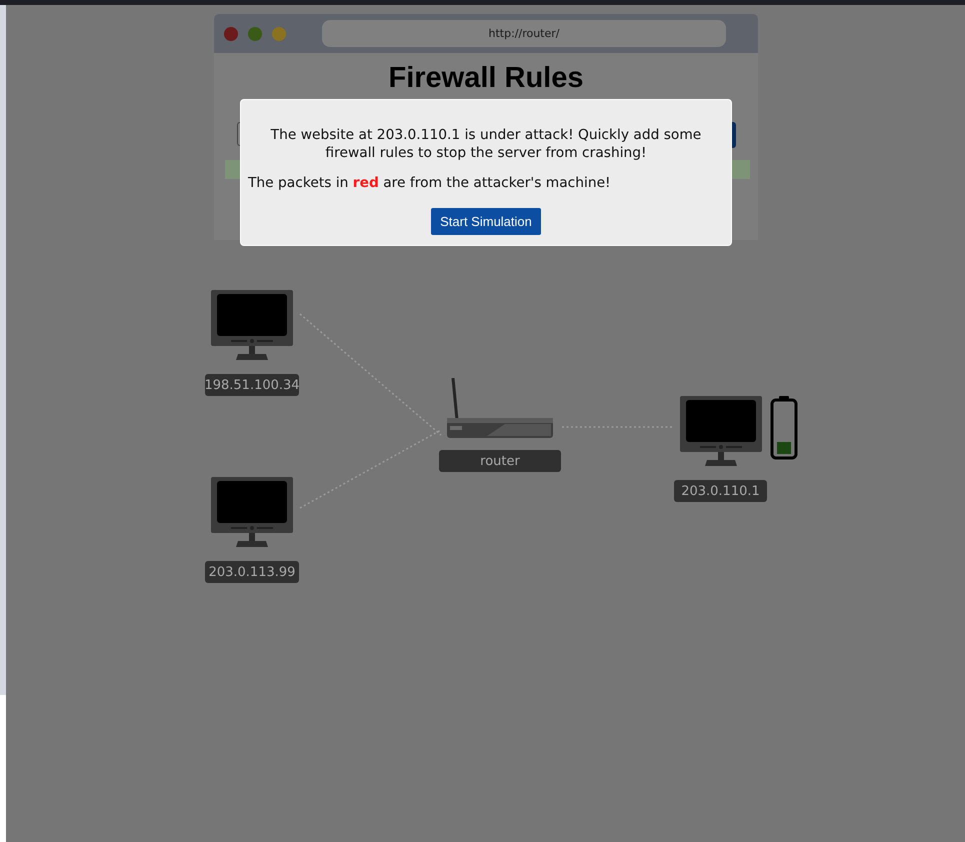  I want to click on node-label: router, so click(500, 461).